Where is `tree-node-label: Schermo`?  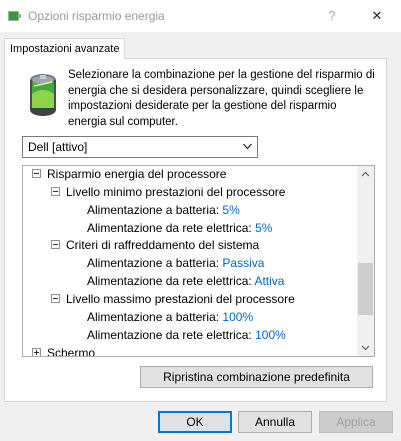
tree-node-label: Schermo is located at coordinates (71, 351).